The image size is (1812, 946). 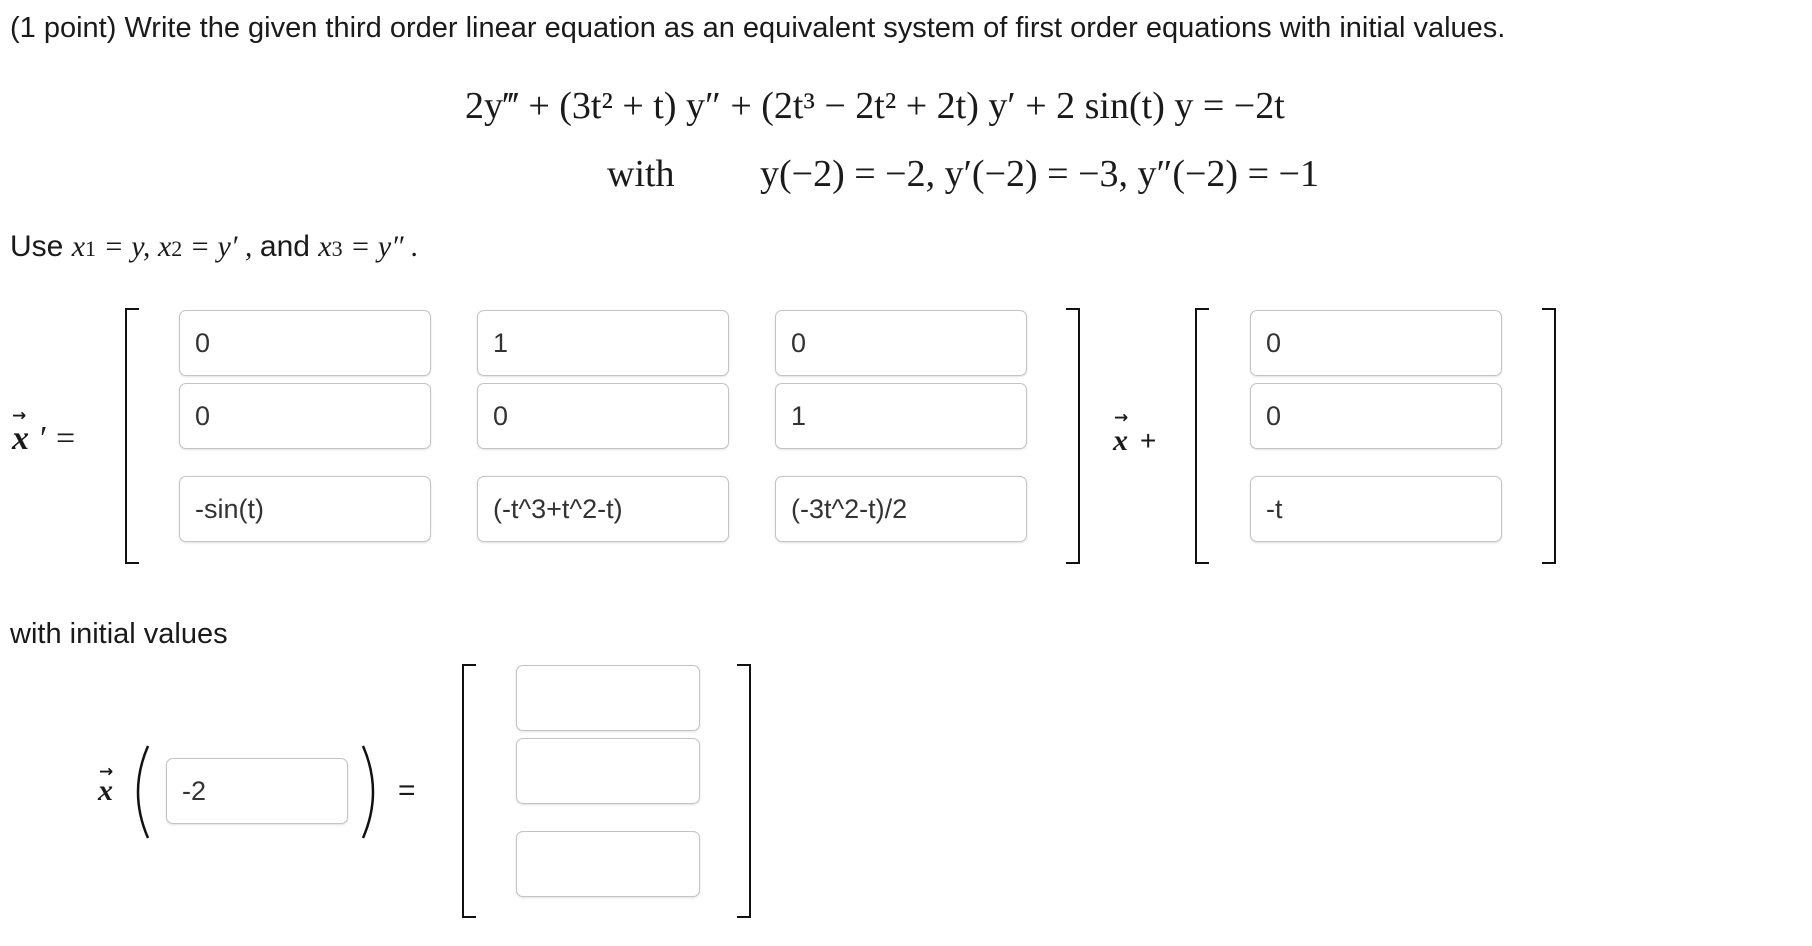 What do you see at coordinates (407, 790) in the screenshot?
I see `equals-sign: =` at bounding box center [407, 790].